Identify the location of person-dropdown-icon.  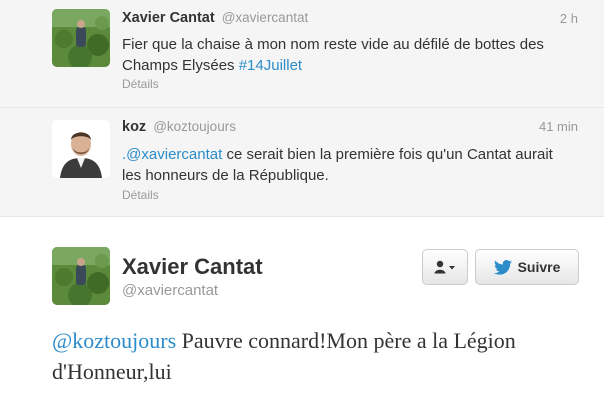
(444, 267).